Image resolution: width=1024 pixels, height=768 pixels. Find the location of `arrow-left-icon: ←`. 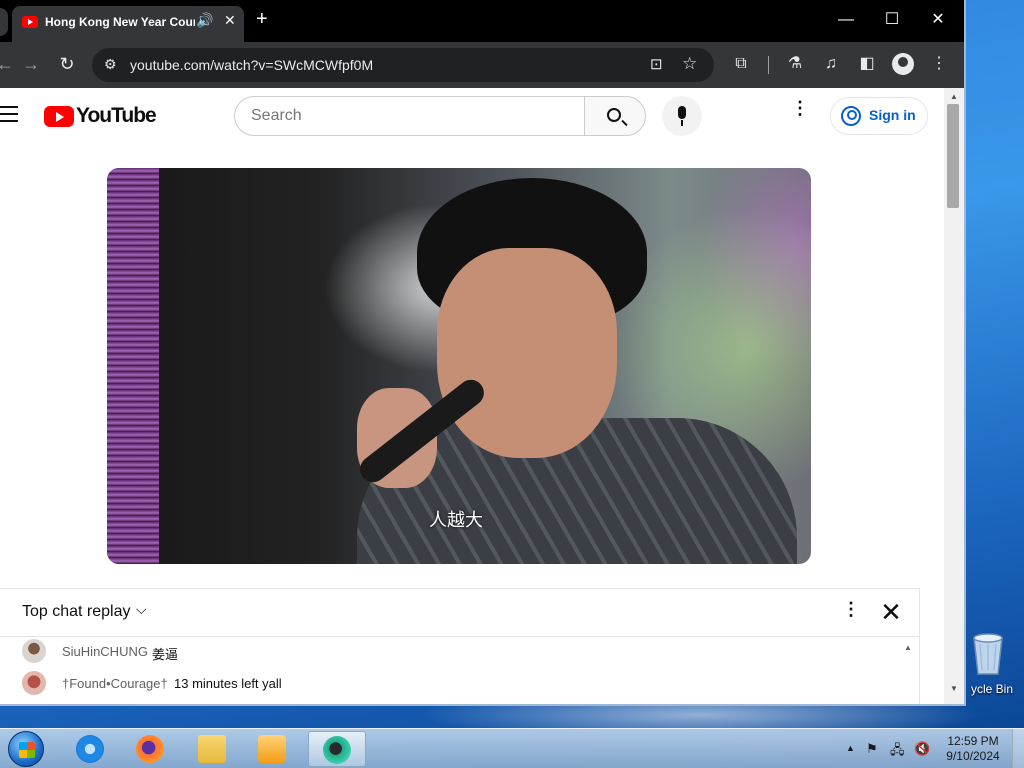

arrow-left-icon: ← is located at coordinates (8, 64).